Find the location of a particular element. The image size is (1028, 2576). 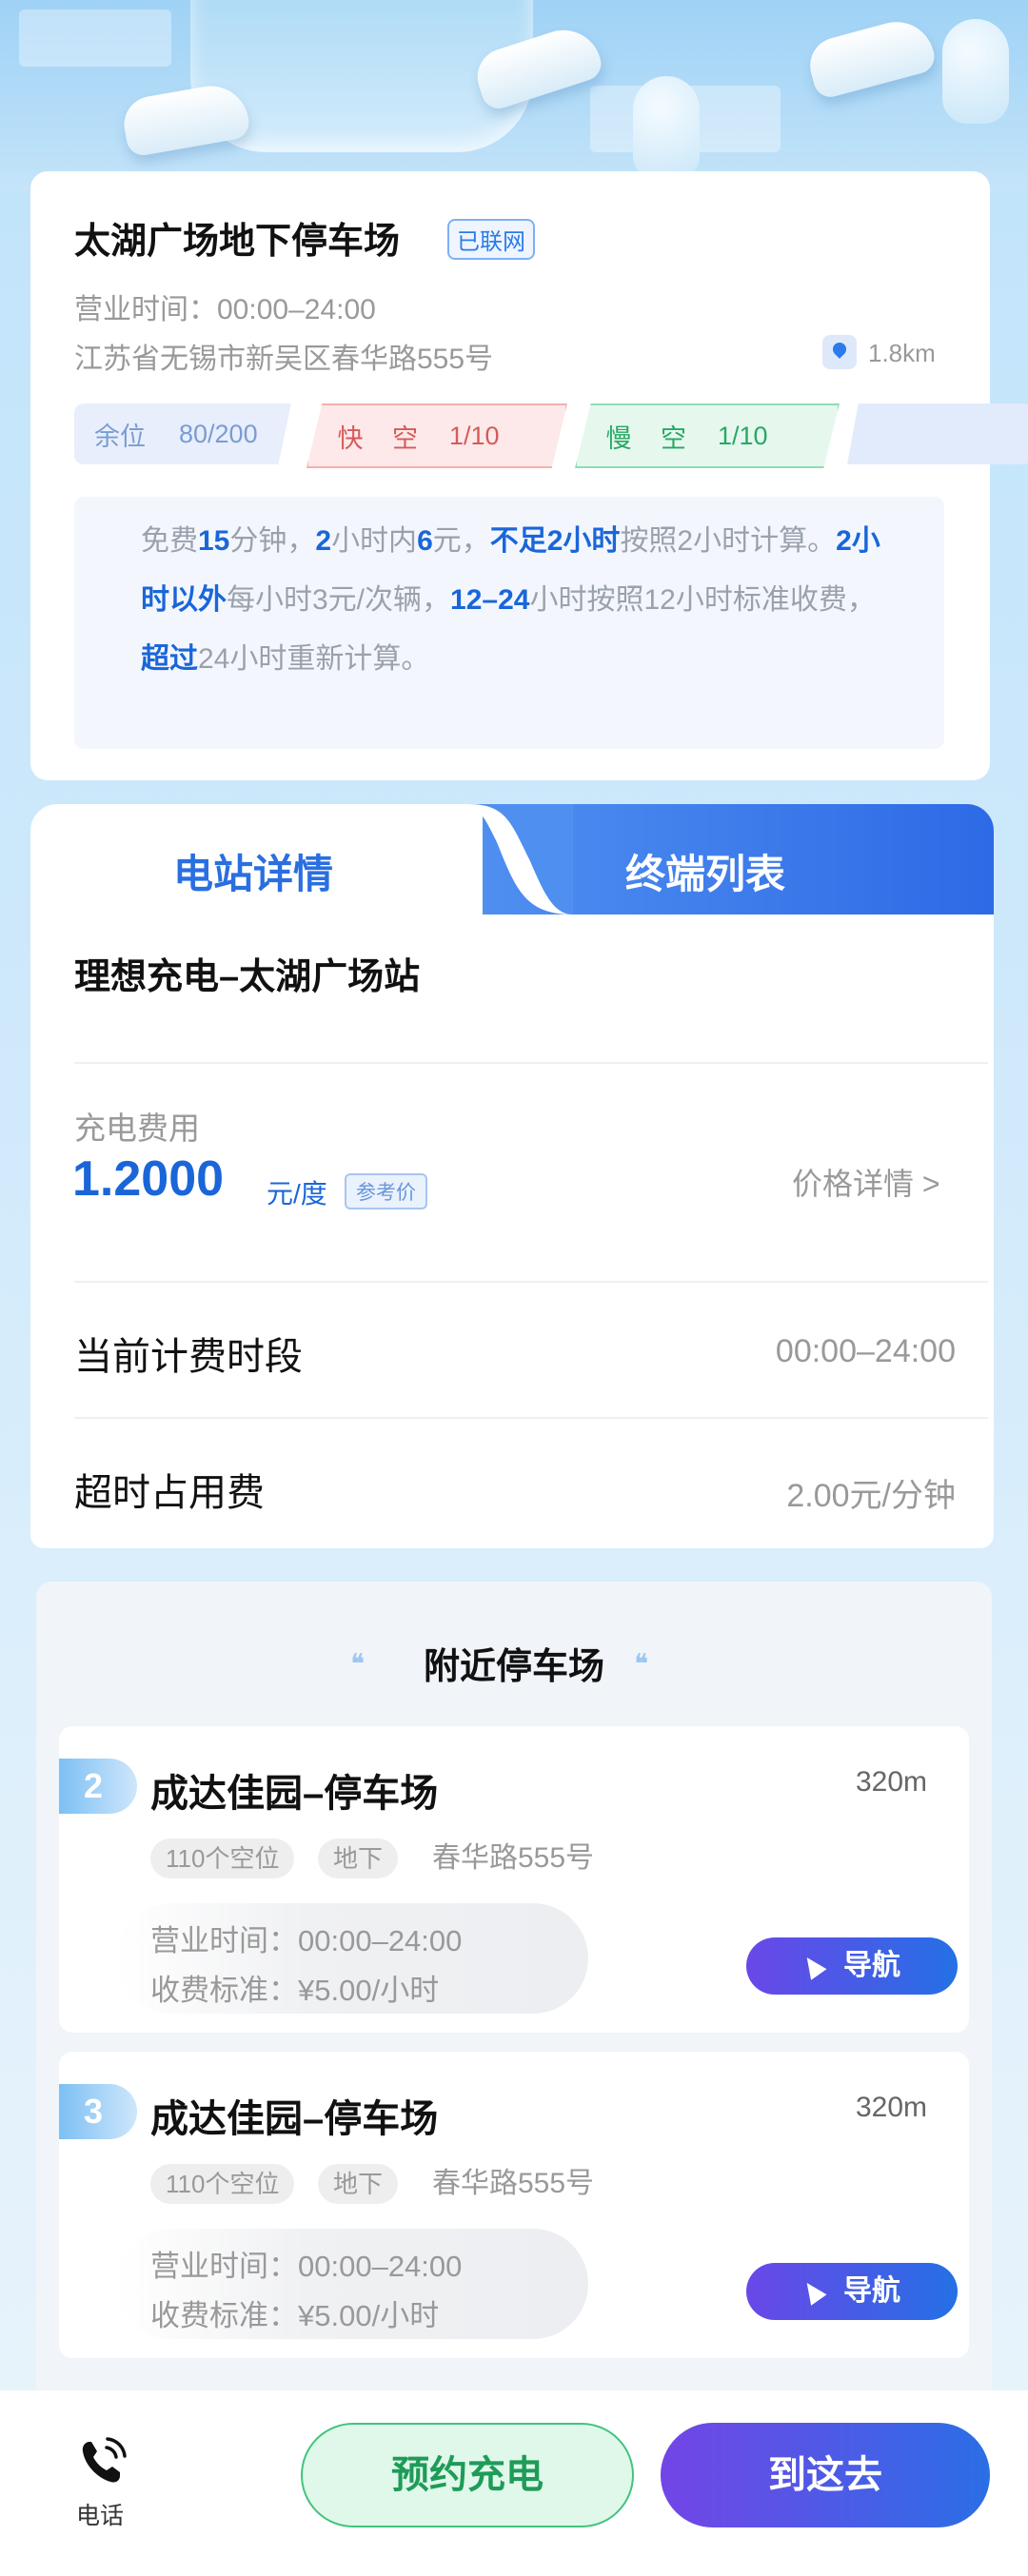

water-drop-icon: ❛❛ is located at coordinates (641, 1665).